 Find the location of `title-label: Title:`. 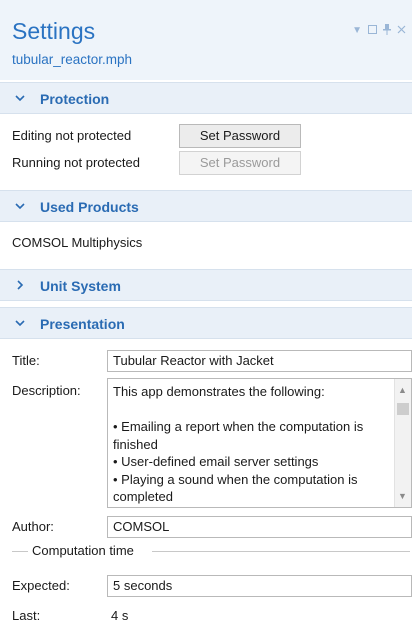

title-label: Title: is located at coordinates (26, 360).